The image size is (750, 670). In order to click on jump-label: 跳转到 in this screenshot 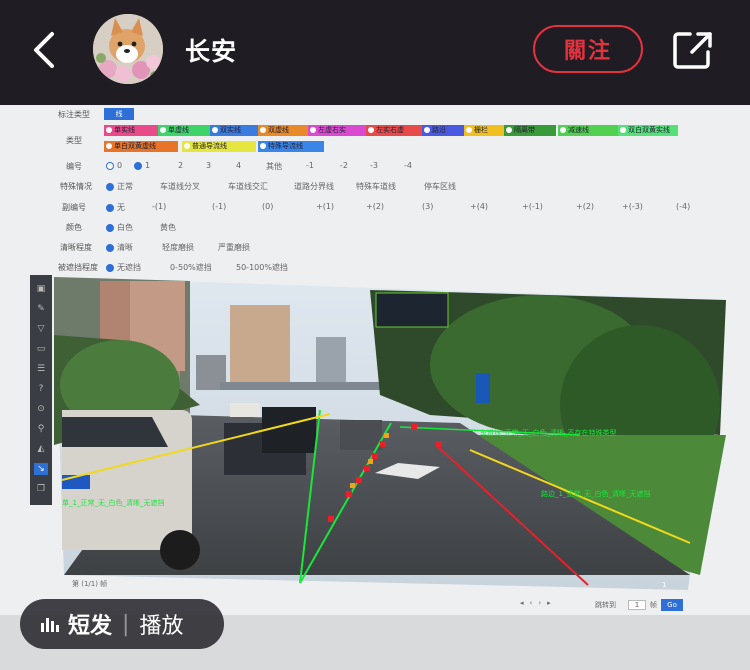, I will do `click(605, 605)`.